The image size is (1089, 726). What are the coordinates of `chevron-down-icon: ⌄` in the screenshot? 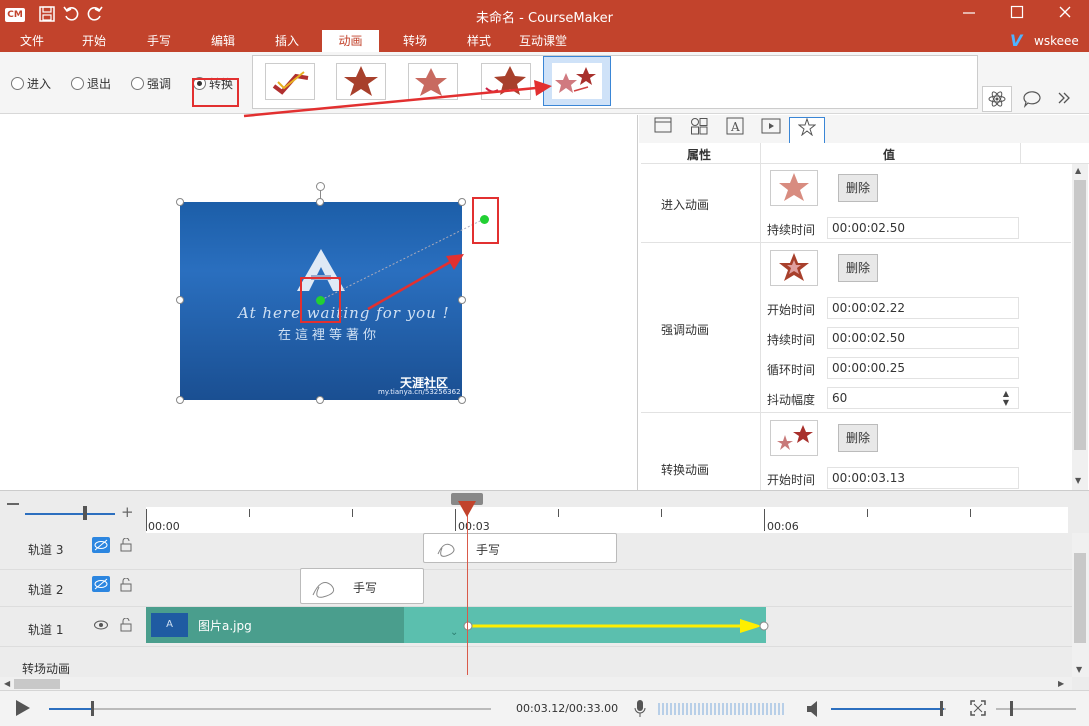 It's located at (454, 632).